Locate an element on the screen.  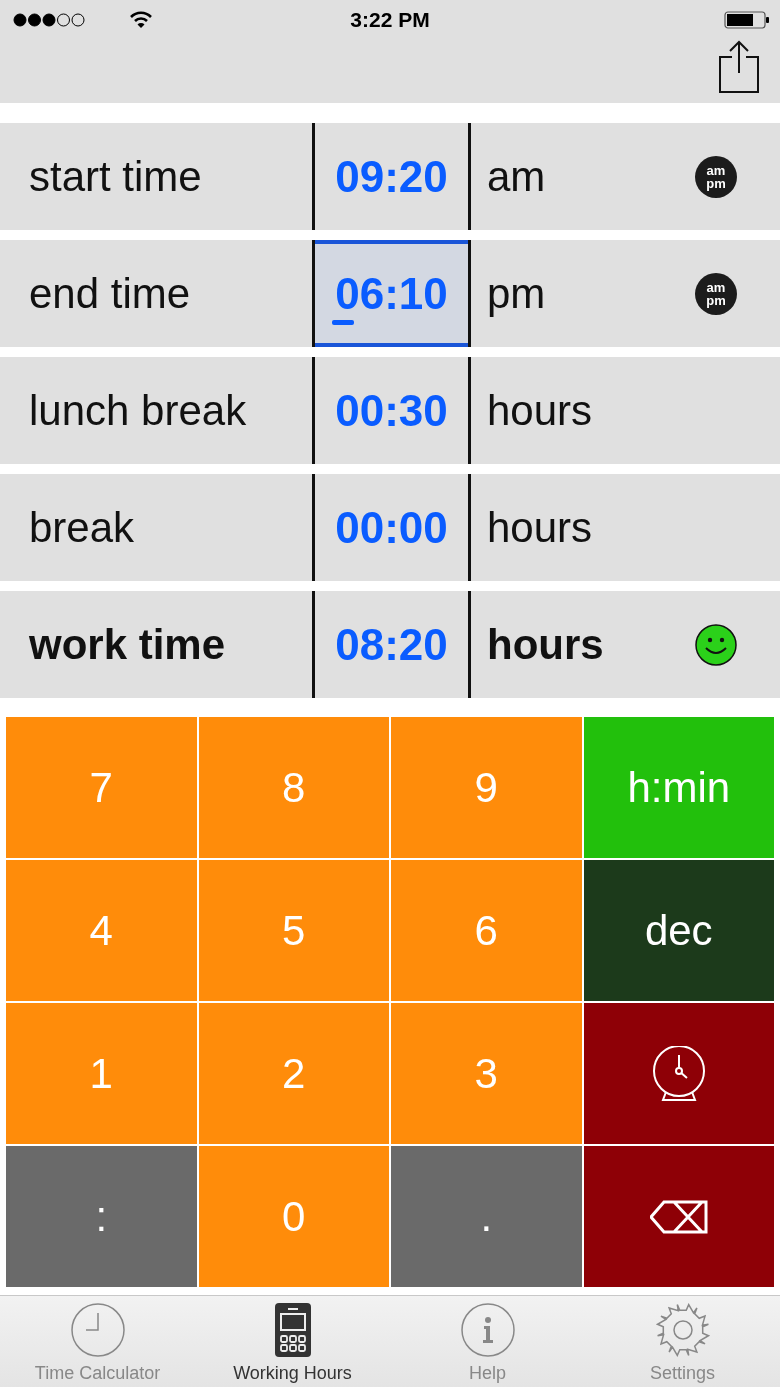
keypad-key: : is located at coordinates (101, 1216).